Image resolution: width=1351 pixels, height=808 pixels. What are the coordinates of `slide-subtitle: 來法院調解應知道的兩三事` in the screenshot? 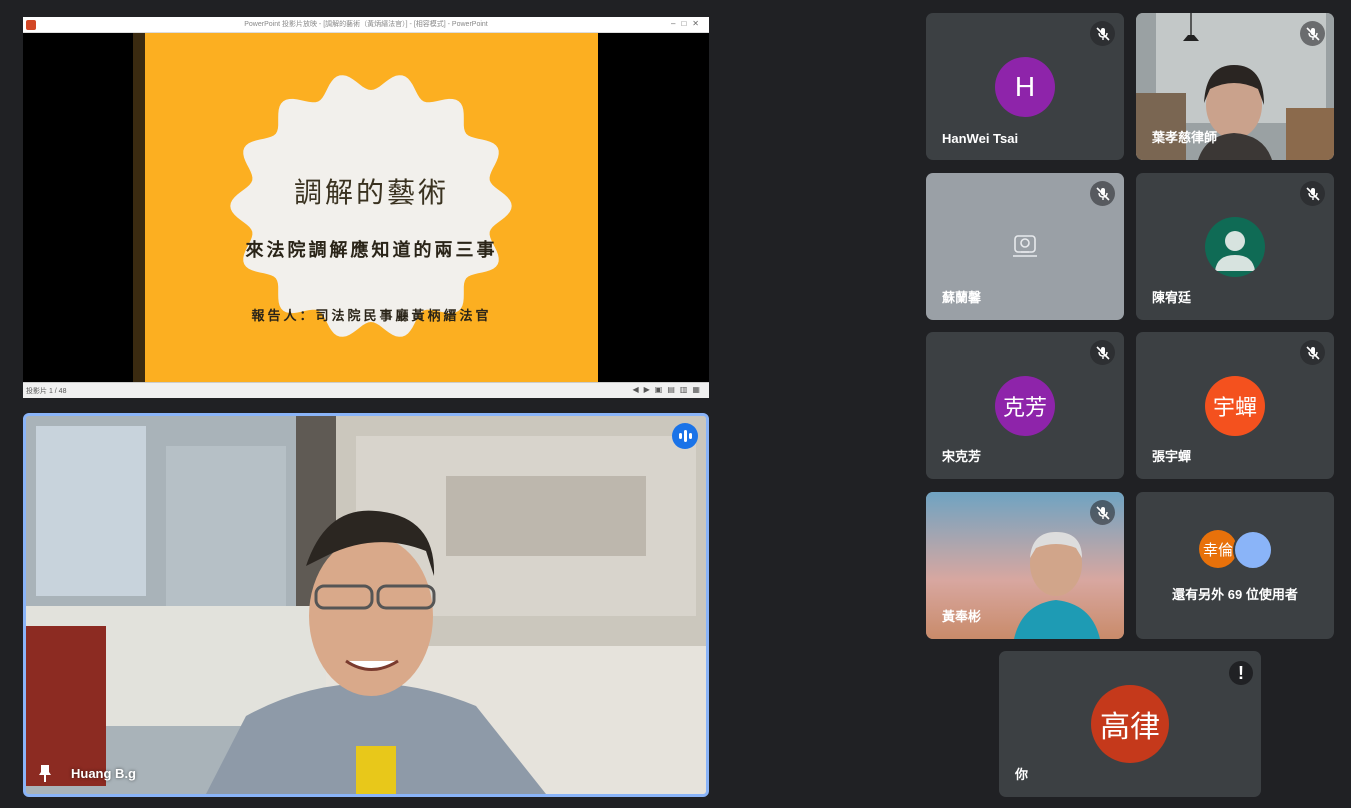 It's located at (371, 250).